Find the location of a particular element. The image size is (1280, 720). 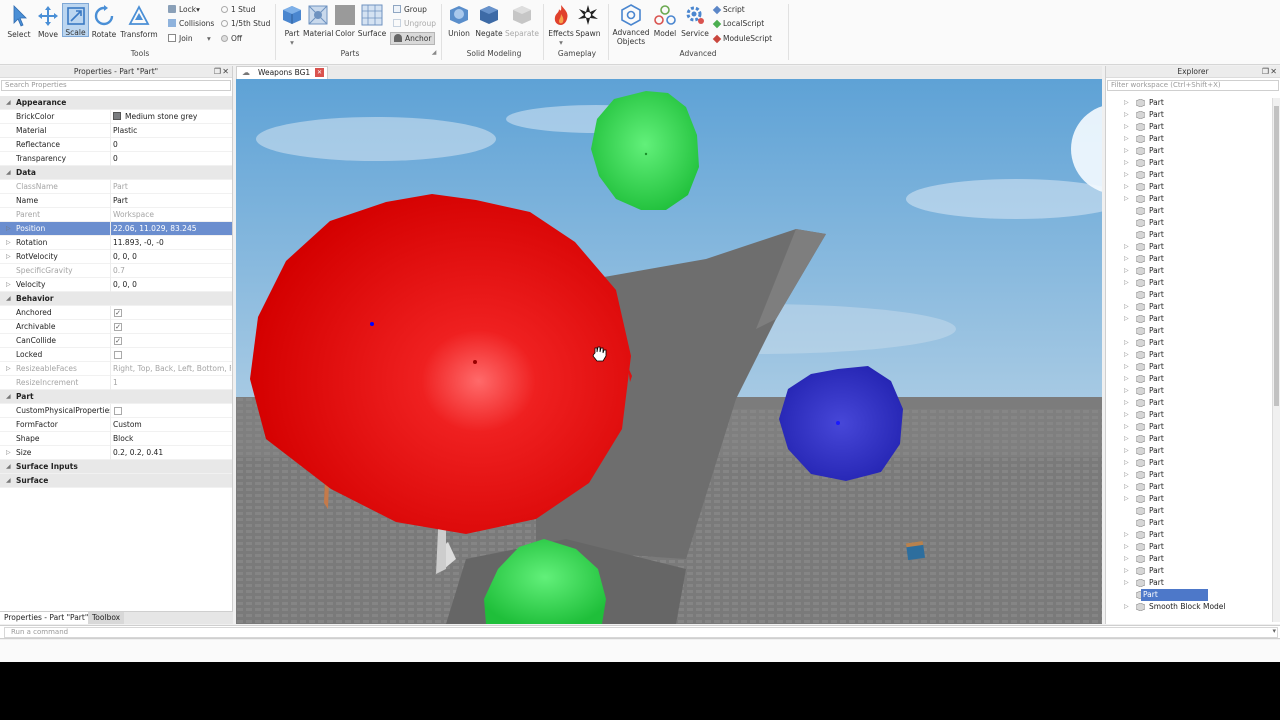

property-value: 0.2, 0.2, 0.41 is located at coordinates (172, 453).